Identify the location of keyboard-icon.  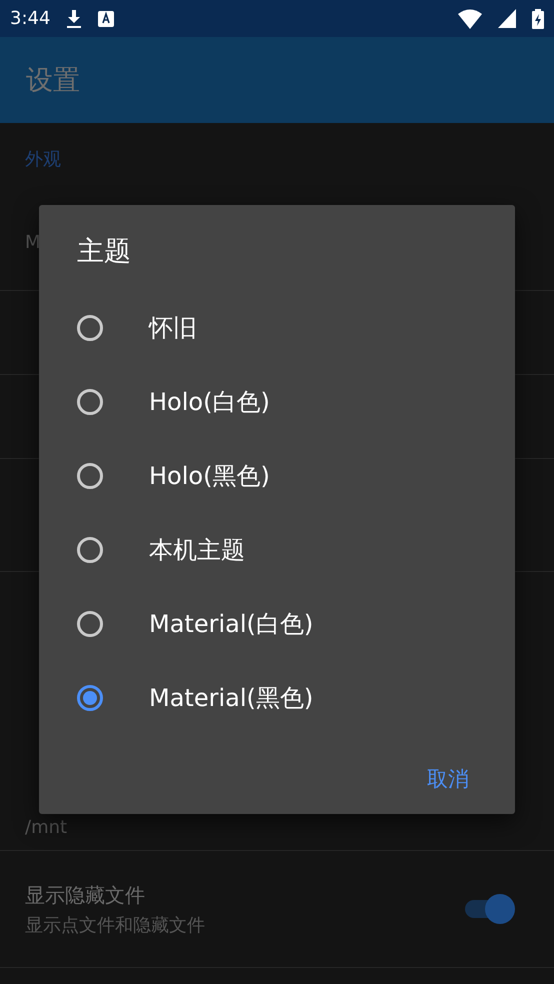
(106, 18).